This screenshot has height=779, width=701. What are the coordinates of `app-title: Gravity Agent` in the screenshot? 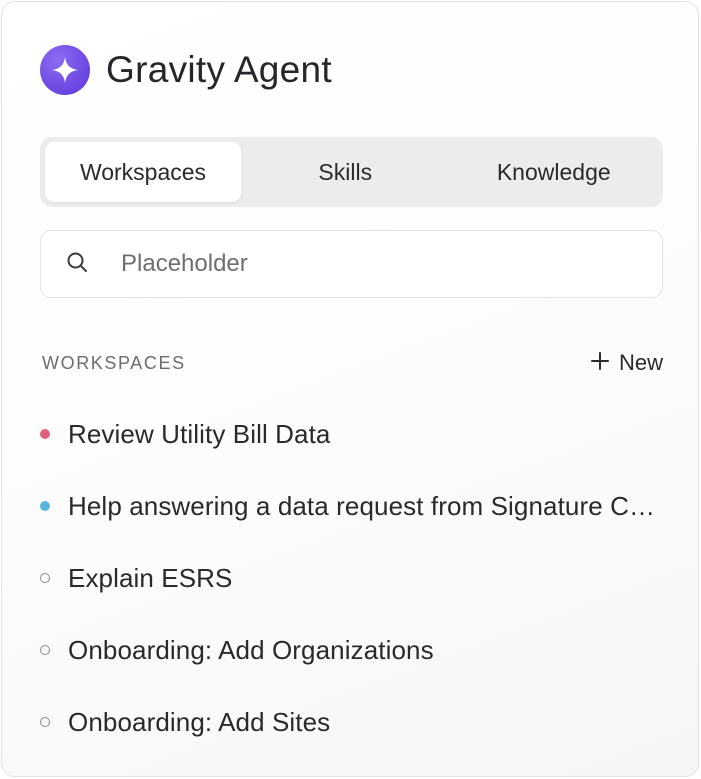 It's located at (219, 69).